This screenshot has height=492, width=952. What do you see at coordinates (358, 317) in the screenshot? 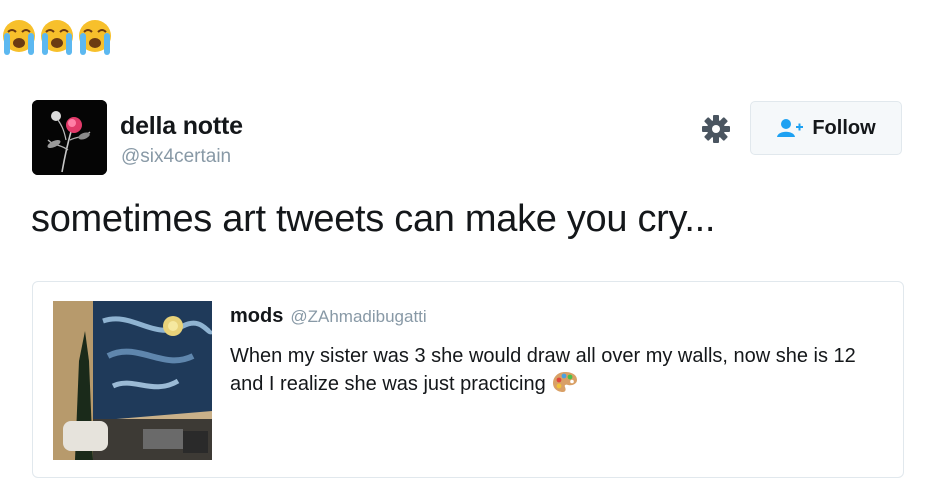
I see `quoted-author-handle: @ZAhmadibugatti` at bounding box center [358, 317].